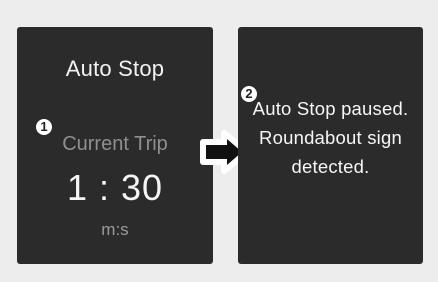  What do you see at coordinates (249, 94) in the screenshot?
I see `step-two-marker: 2` at bounding box center [249, 94].